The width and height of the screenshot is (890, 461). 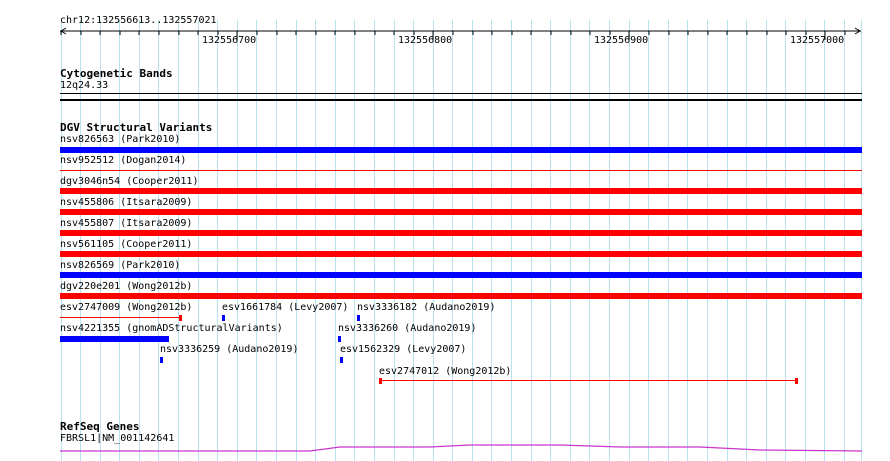 What do you see at coordinates (126, 244) in the screenshot?
I see `variant-label: nsv561105 (Cooper2011)` at bounding box center [126, 244].